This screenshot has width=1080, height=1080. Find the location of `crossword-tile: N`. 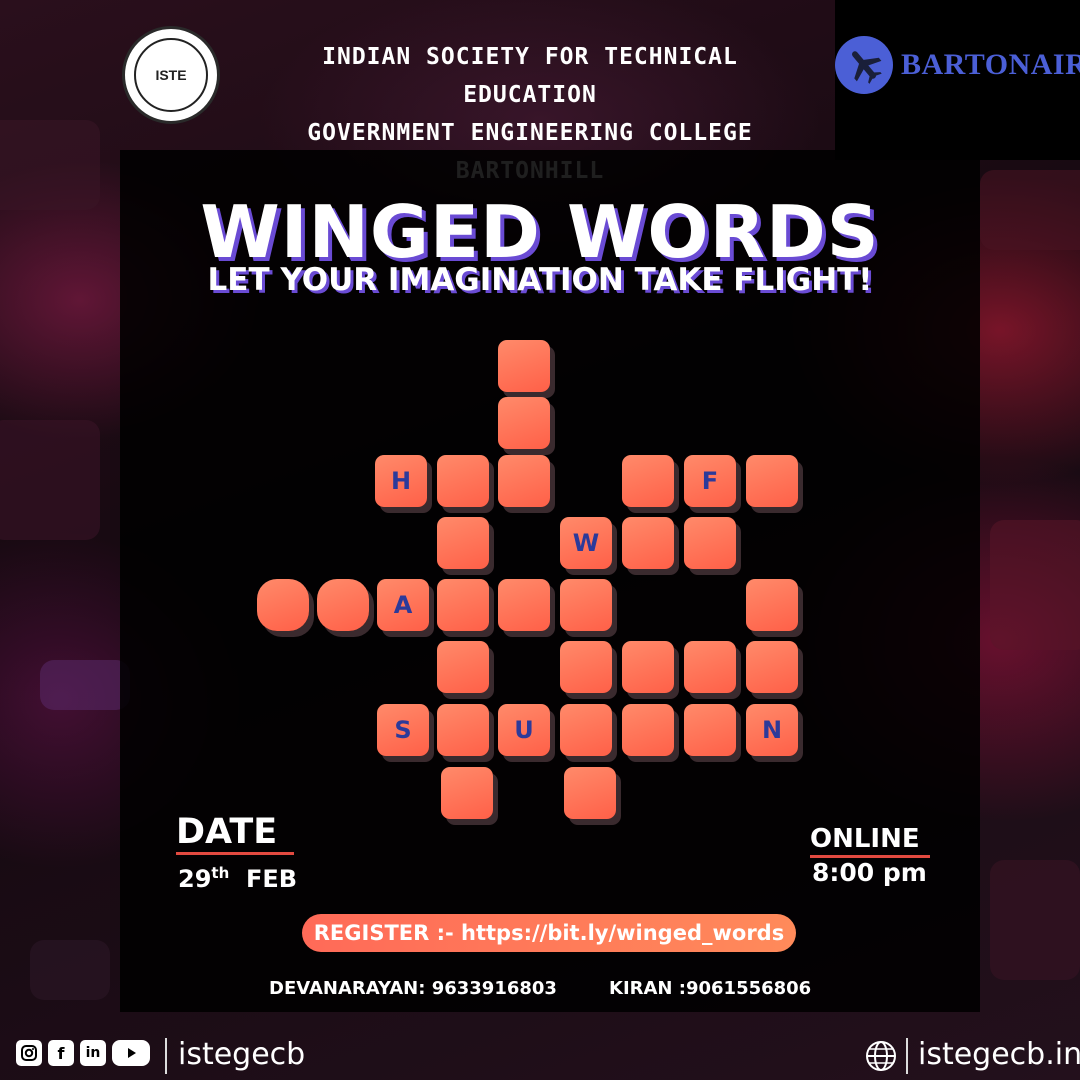

crossword-tile: N is located at coordinates (772, 730).